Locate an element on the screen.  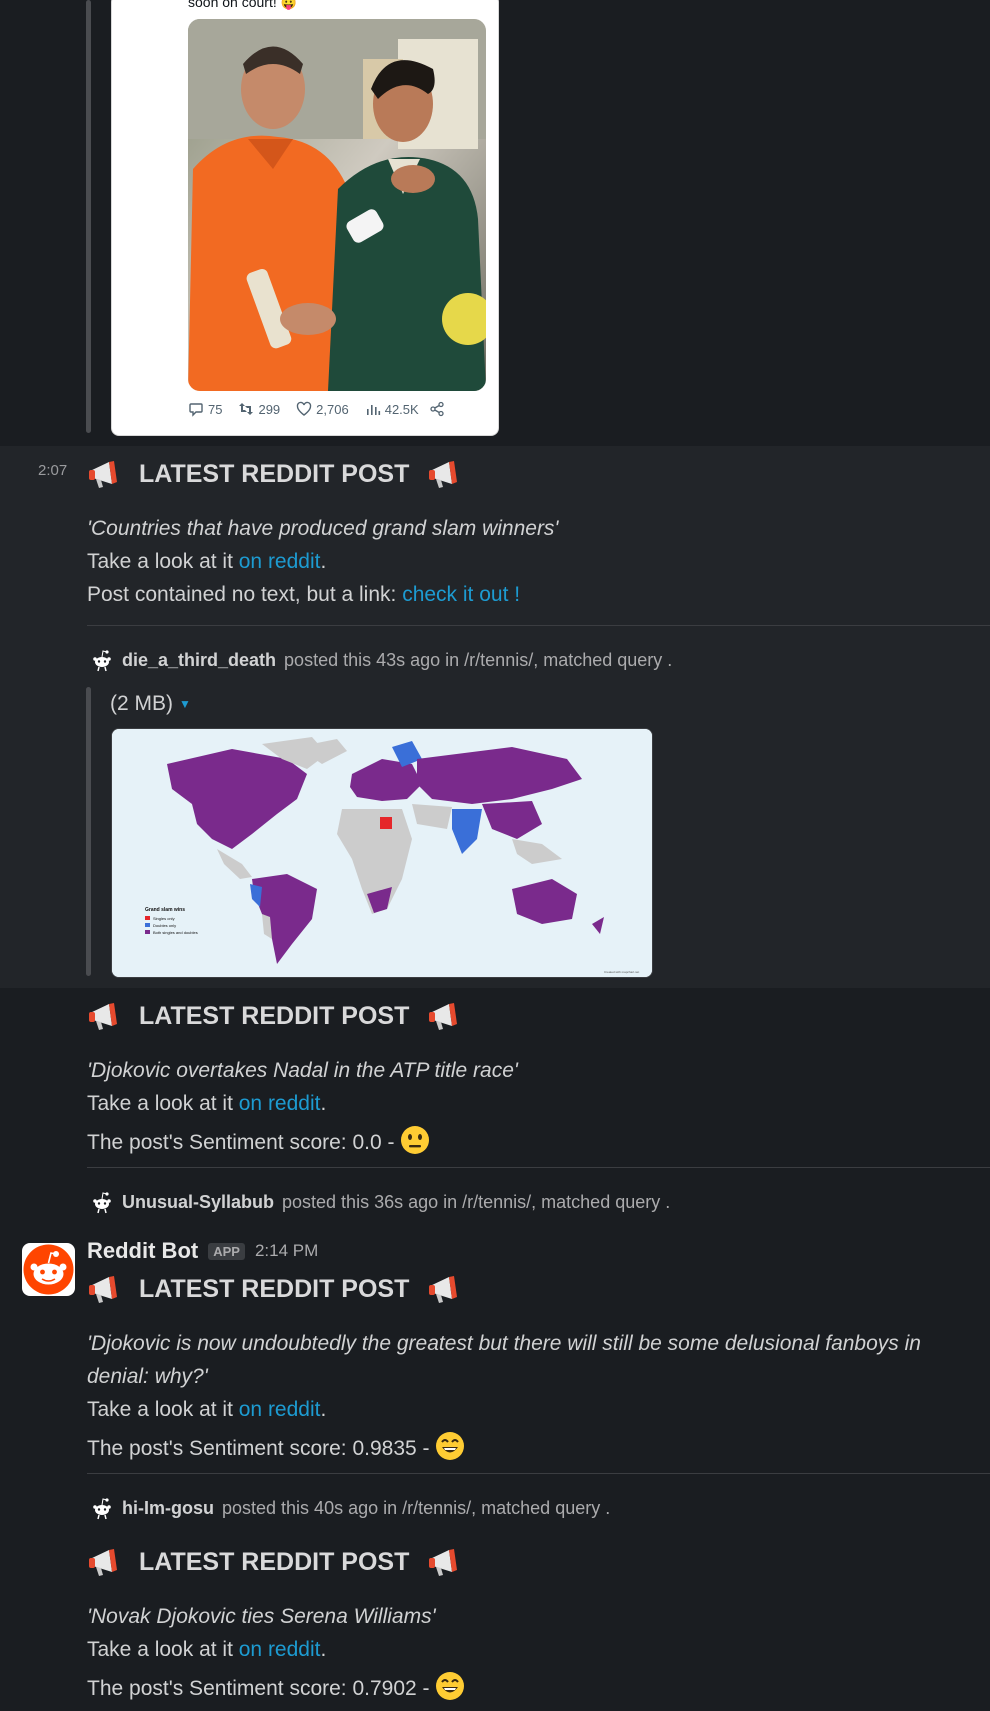
emoji-icon: 😛 is located at coordinates (288, 5).